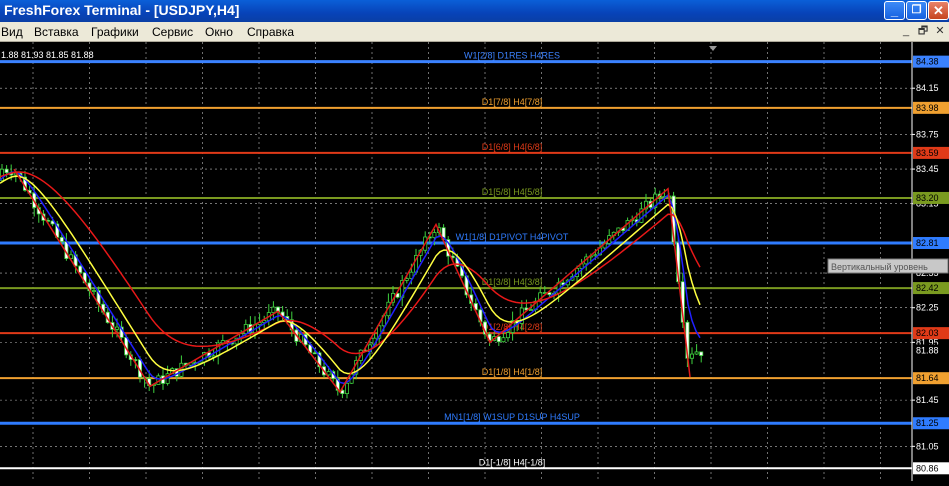  Describe the element at coordinates (56, 32) in the screenshot. I see `menu-insert: Вставка` at that location.